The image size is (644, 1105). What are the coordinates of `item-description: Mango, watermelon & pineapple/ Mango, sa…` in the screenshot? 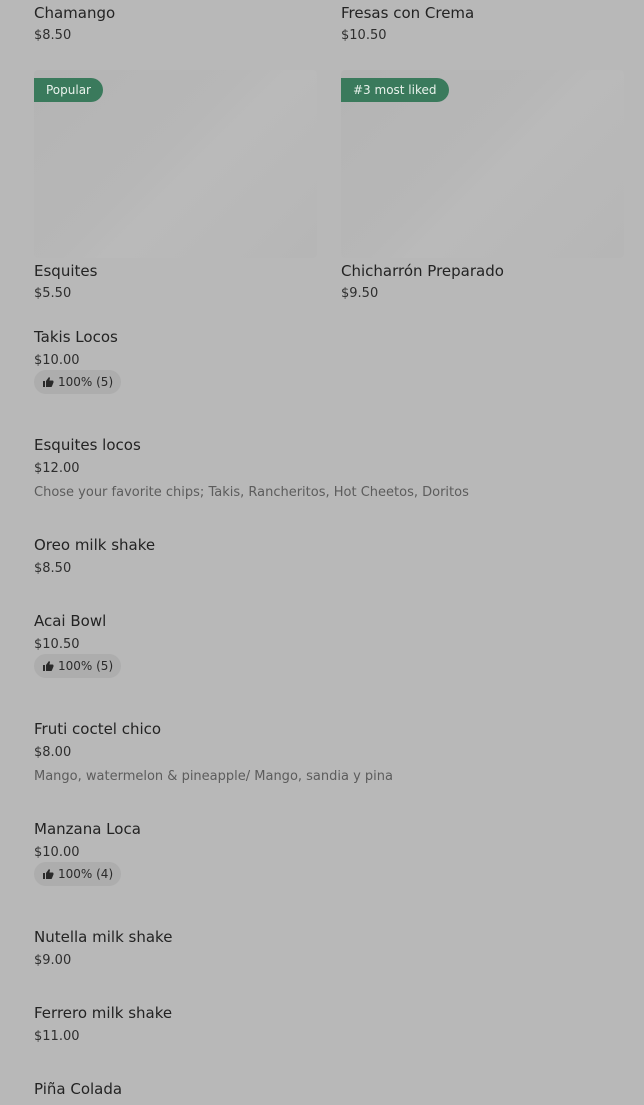 It's located at (213, 776).